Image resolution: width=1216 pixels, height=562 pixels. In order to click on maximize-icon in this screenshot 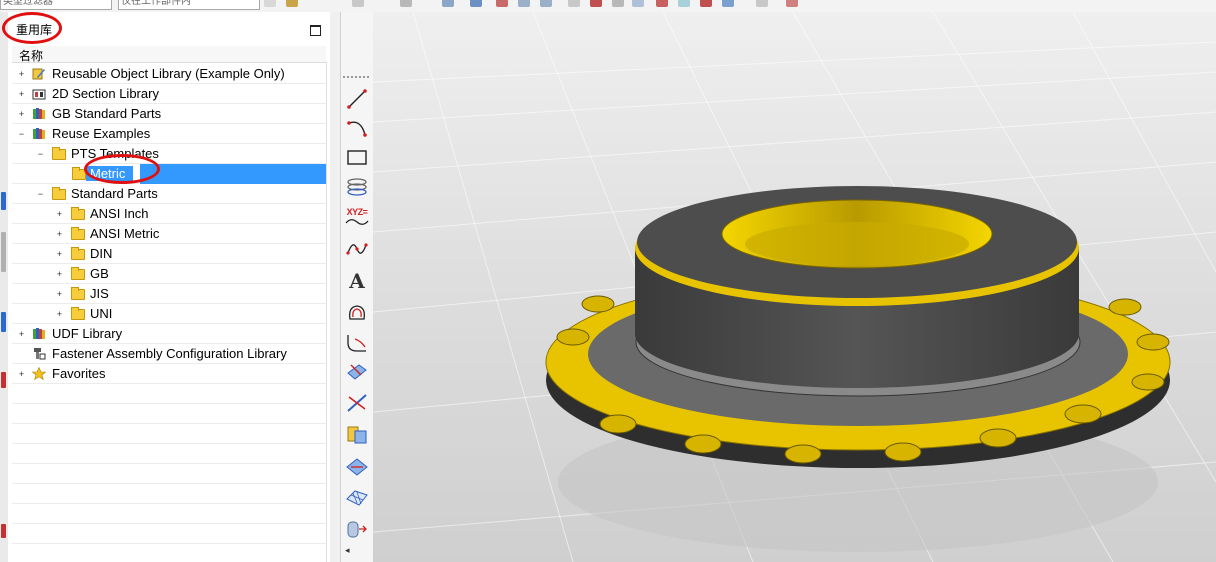, I will do `click(315, 30)`.